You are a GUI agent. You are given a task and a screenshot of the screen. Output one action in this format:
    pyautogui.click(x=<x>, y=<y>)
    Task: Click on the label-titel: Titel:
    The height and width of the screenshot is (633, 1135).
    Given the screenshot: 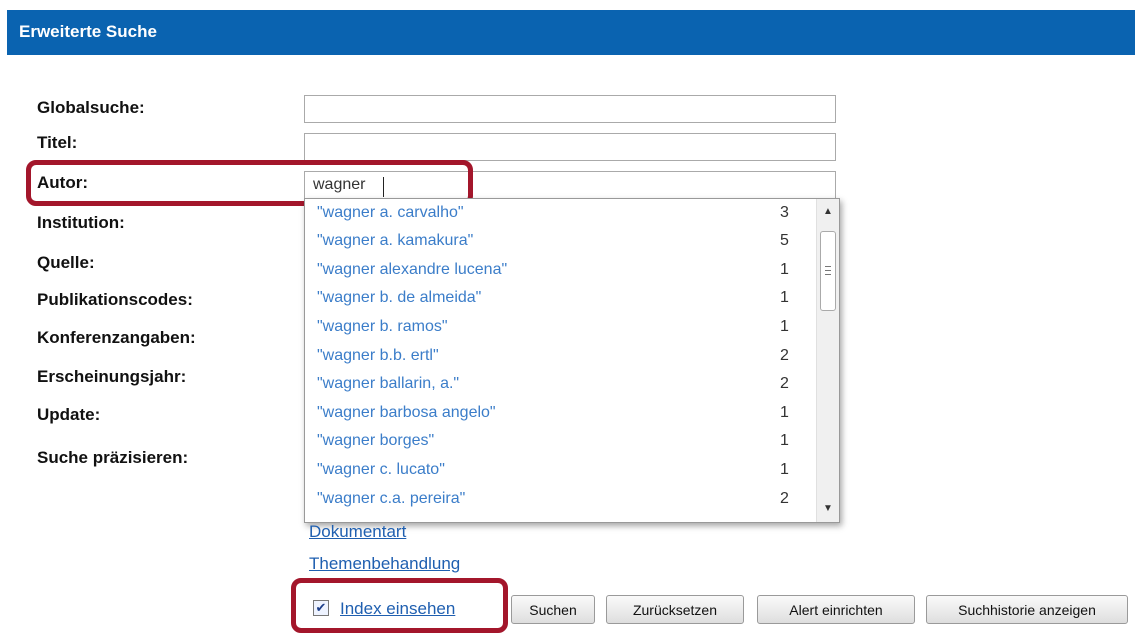 What is the action you would take?
    pyautogui.click(x=57, y=142)
    